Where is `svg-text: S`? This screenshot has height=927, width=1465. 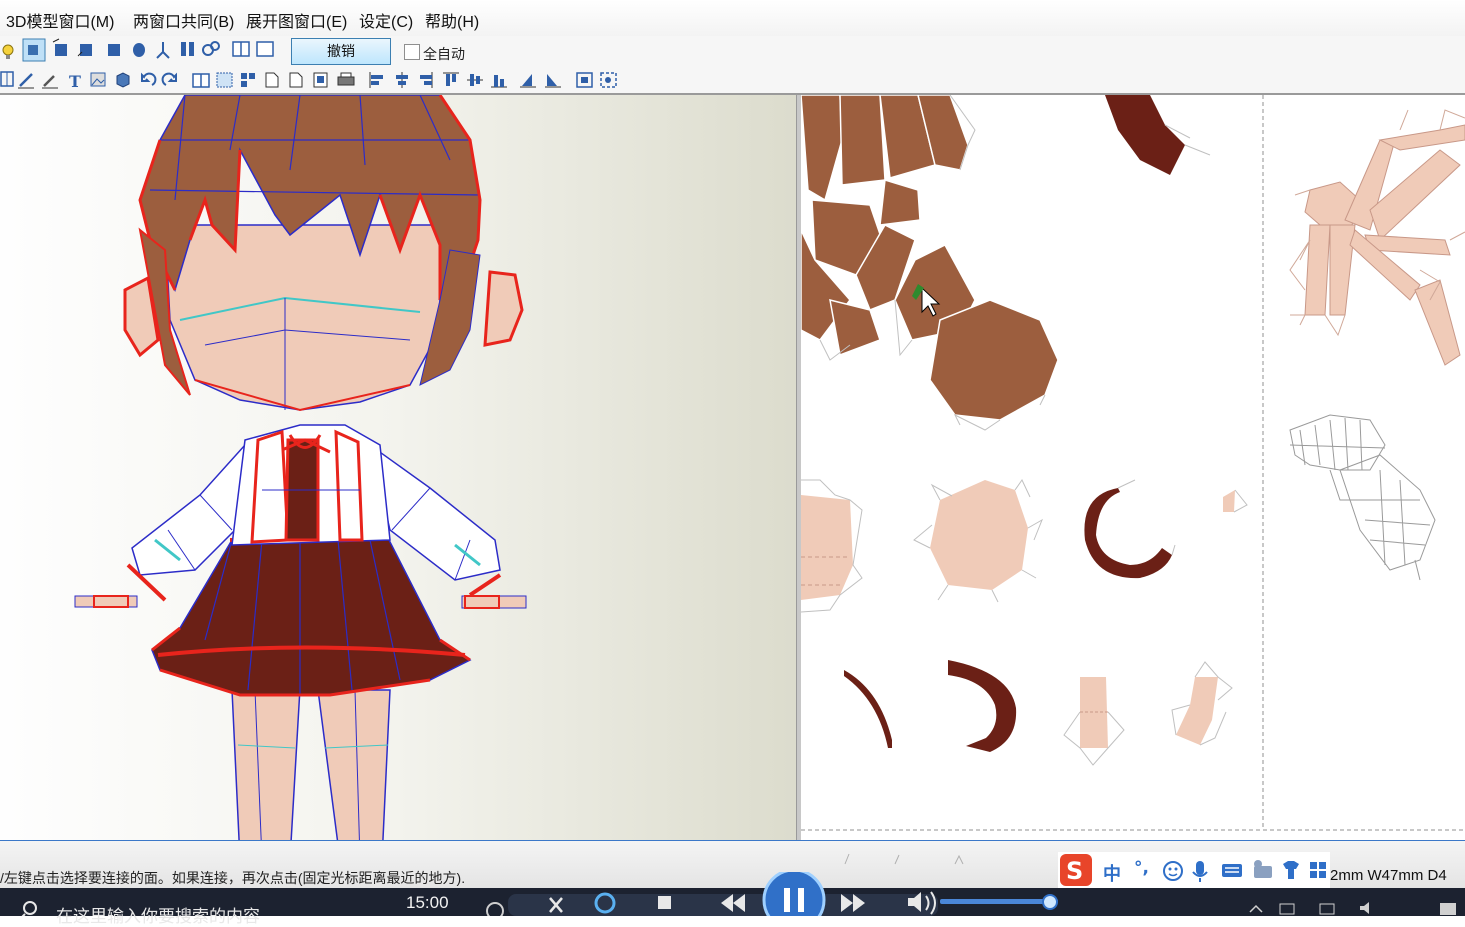 svg-text: S is located at coordinates (1074, 871).